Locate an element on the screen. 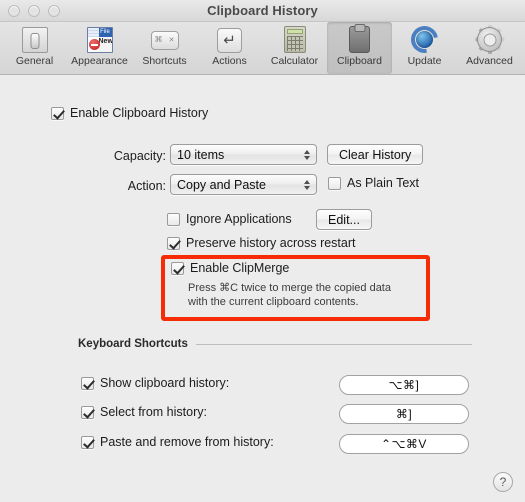 Image resolution: width=525 pixels, height=502 pixels. toolbar-label: General is located at coordinates (34, 61).